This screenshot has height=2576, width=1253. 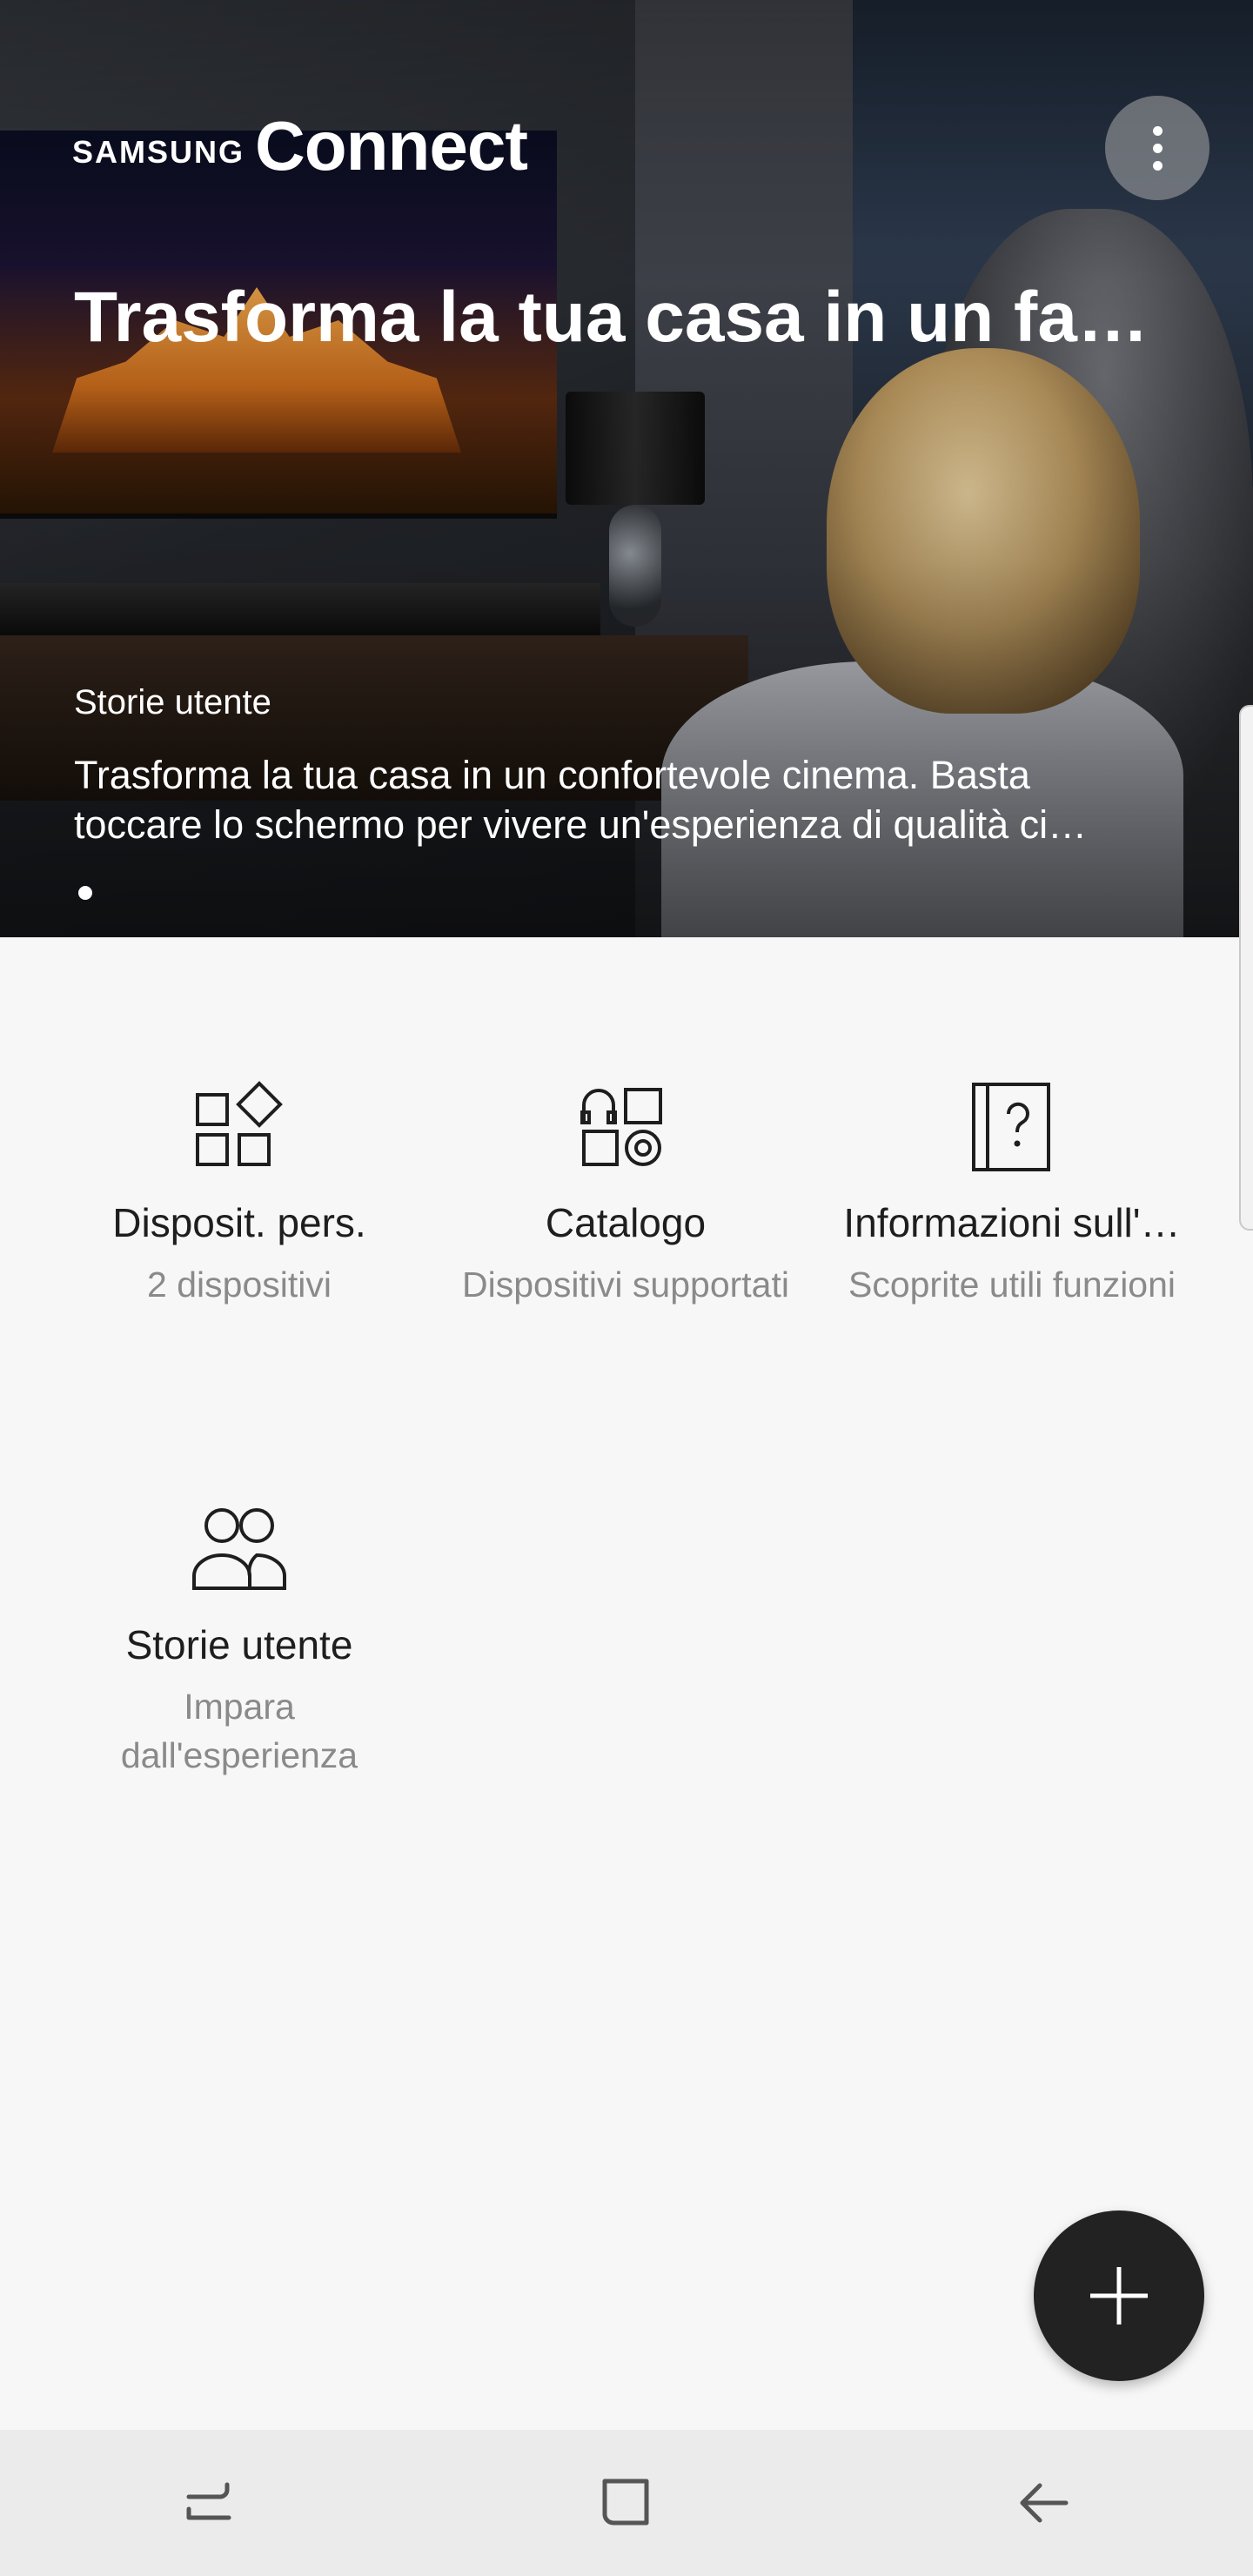 I want to click on devices-icon, so click(x=239, y=1123).